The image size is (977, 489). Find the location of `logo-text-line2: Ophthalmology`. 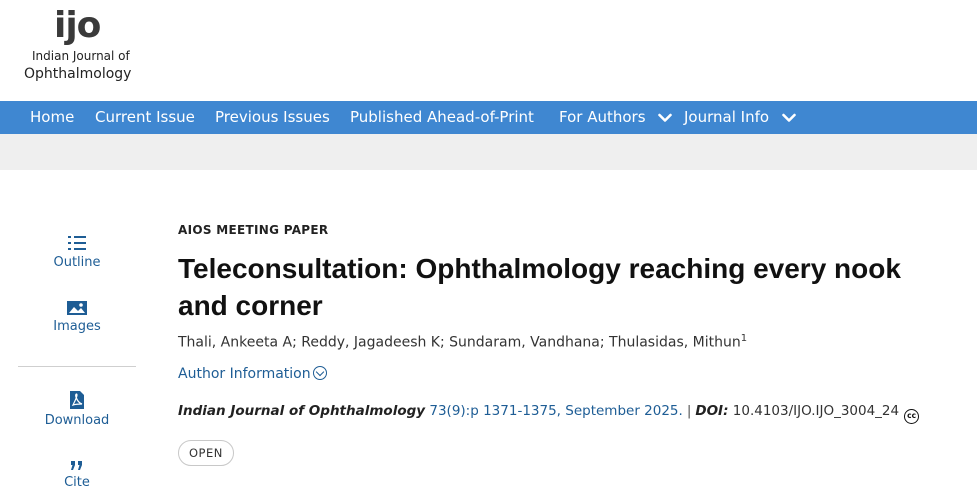

logo-text-line2: Ophthalmology is located at coordinates (78, 74).